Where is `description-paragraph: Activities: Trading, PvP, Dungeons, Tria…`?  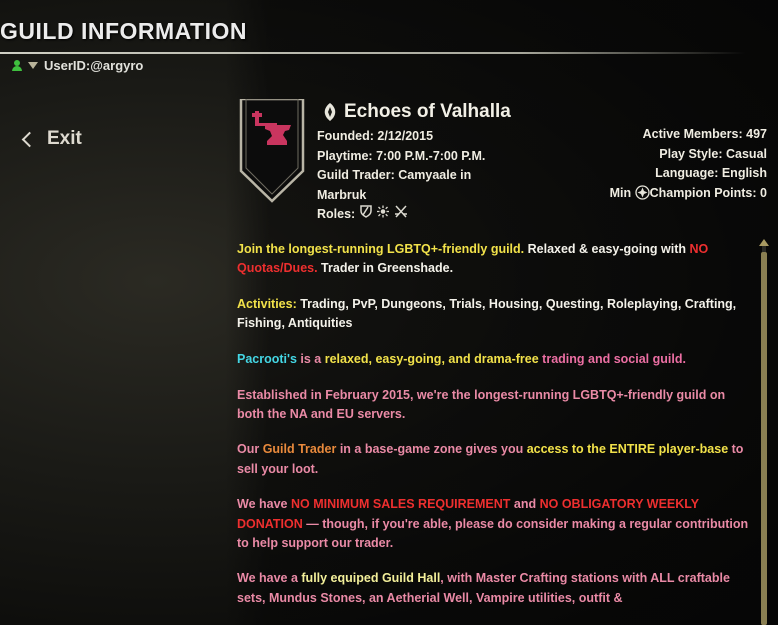 description-paragraph: Activities: Trading, PvP, Dungeons, Tria… is located at coordinates (493, 314).